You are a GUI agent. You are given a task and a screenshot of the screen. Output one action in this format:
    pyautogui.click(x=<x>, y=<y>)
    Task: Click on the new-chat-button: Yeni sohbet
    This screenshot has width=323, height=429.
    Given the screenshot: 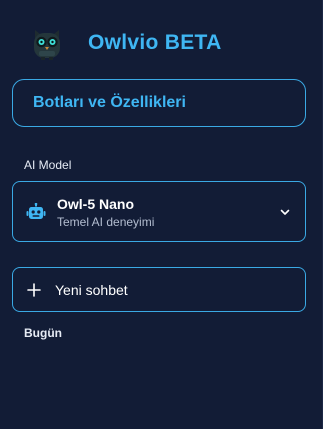 What is the action you would take?
    pyautogui.click(x=159, y=289)
    